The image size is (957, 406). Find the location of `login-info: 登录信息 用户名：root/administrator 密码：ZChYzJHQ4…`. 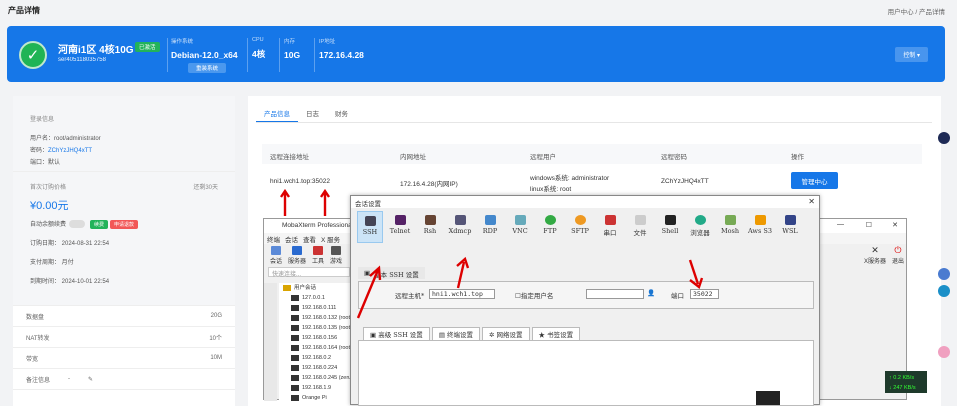

login-info: 登录信息 用户名：root/administrator 密码：ZChYzJHQ4… is located at coordinates (124, 134).